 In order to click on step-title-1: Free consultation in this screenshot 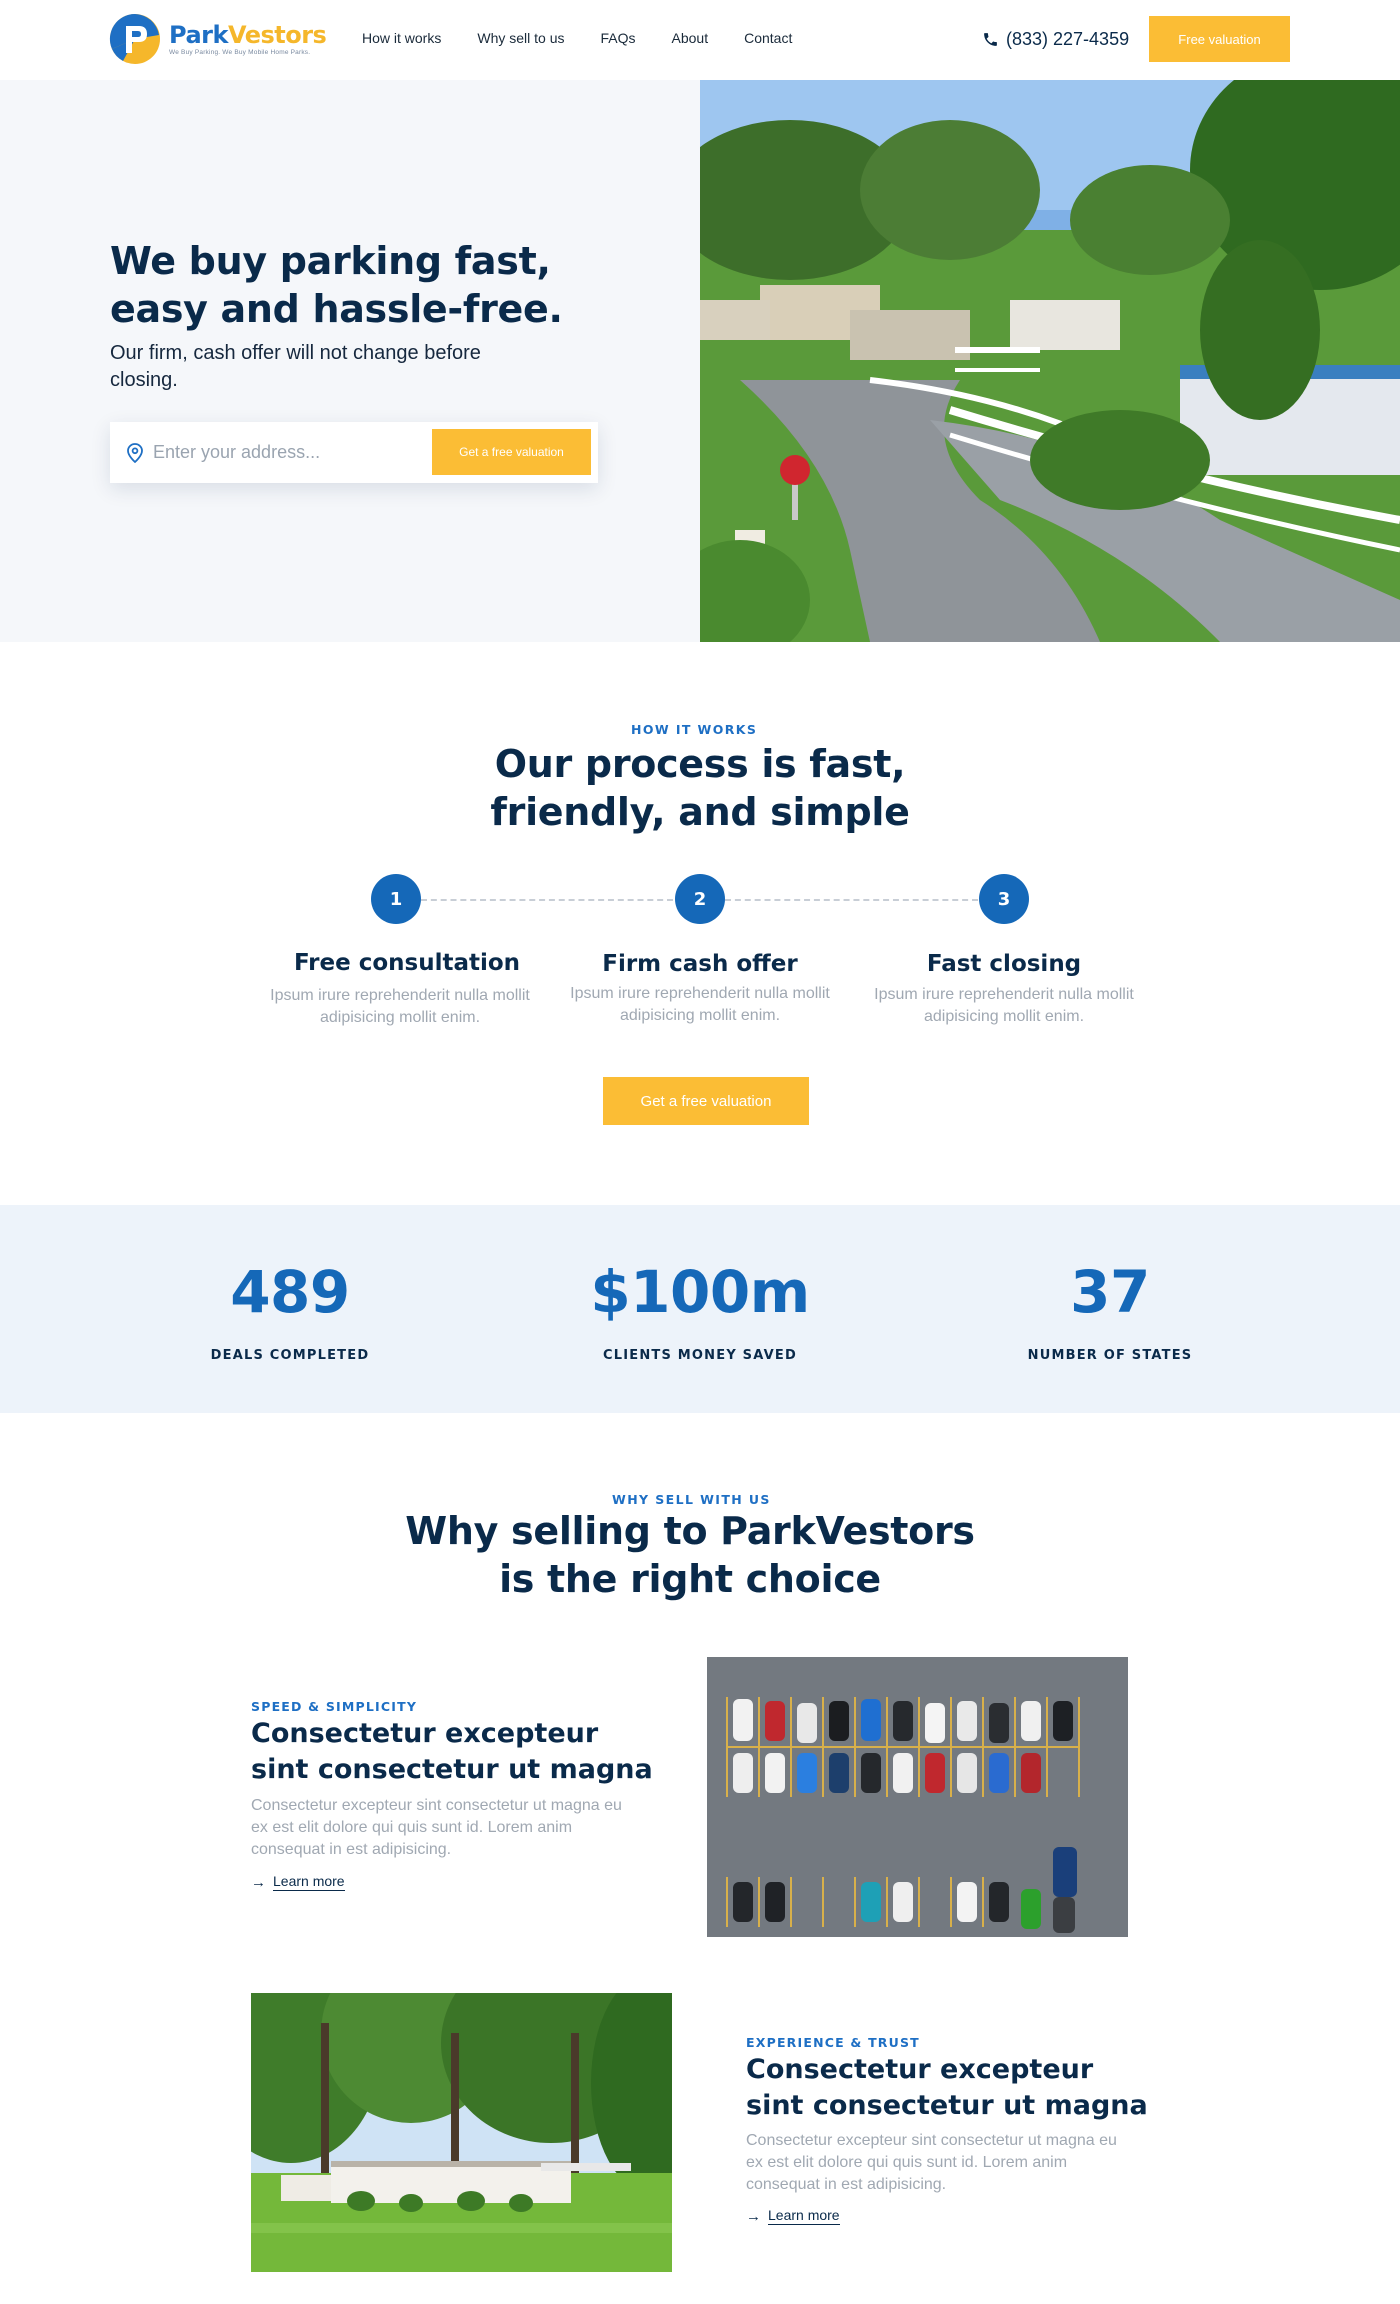, I will do `click(407, 963)`.